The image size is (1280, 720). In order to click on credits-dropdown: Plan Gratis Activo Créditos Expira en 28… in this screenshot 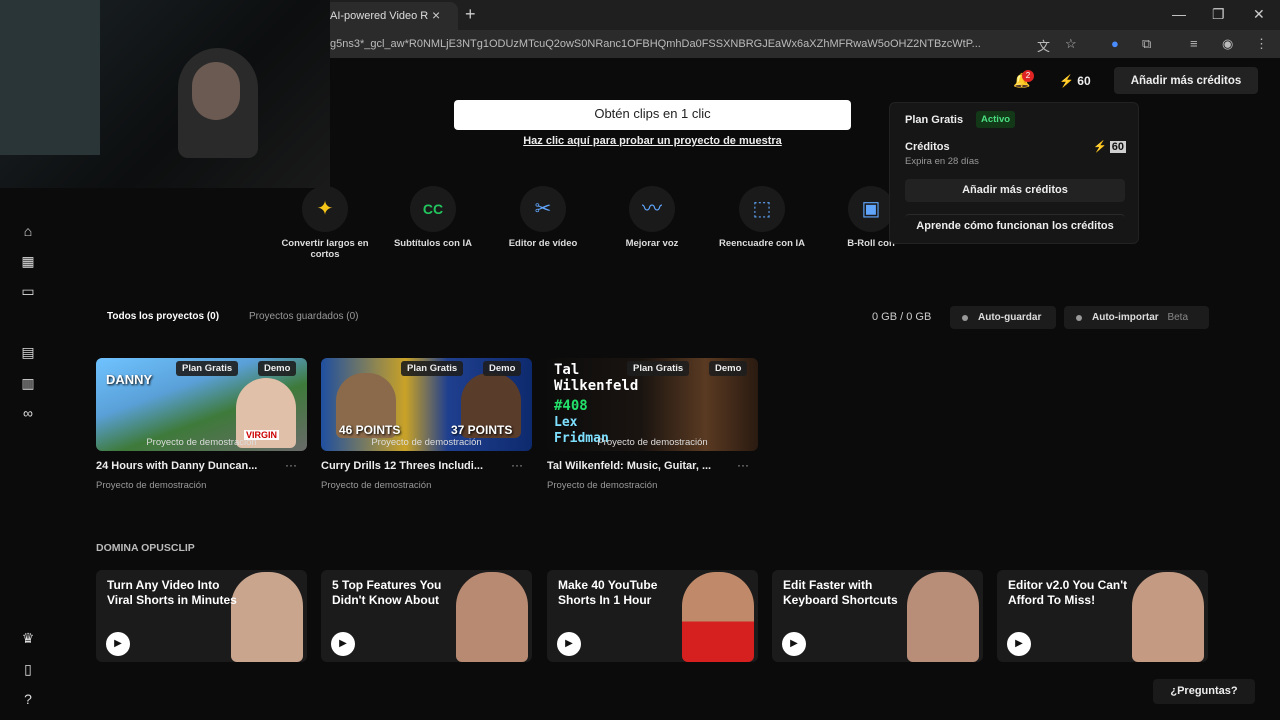, I will do `click(1014, 173)`.